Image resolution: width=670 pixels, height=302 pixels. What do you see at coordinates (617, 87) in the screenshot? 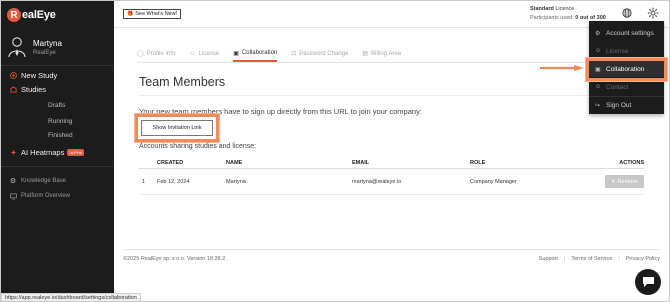
I see `menu-item-label: Contact` at bounding box center [617, 87].